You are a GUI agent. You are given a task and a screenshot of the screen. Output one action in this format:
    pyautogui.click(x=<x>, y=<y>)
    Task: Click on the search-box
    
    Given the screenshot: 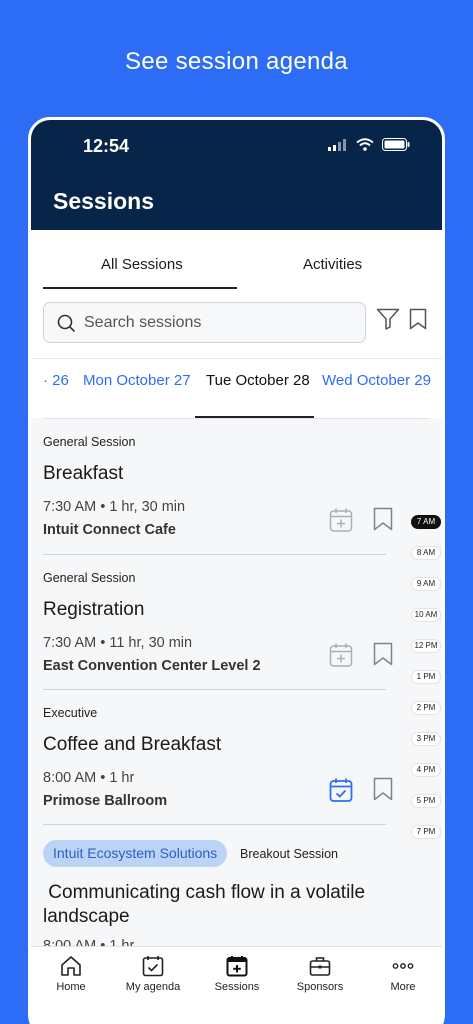 What is the action you would take?
    pyautogui.click(x=204, y=322)
    